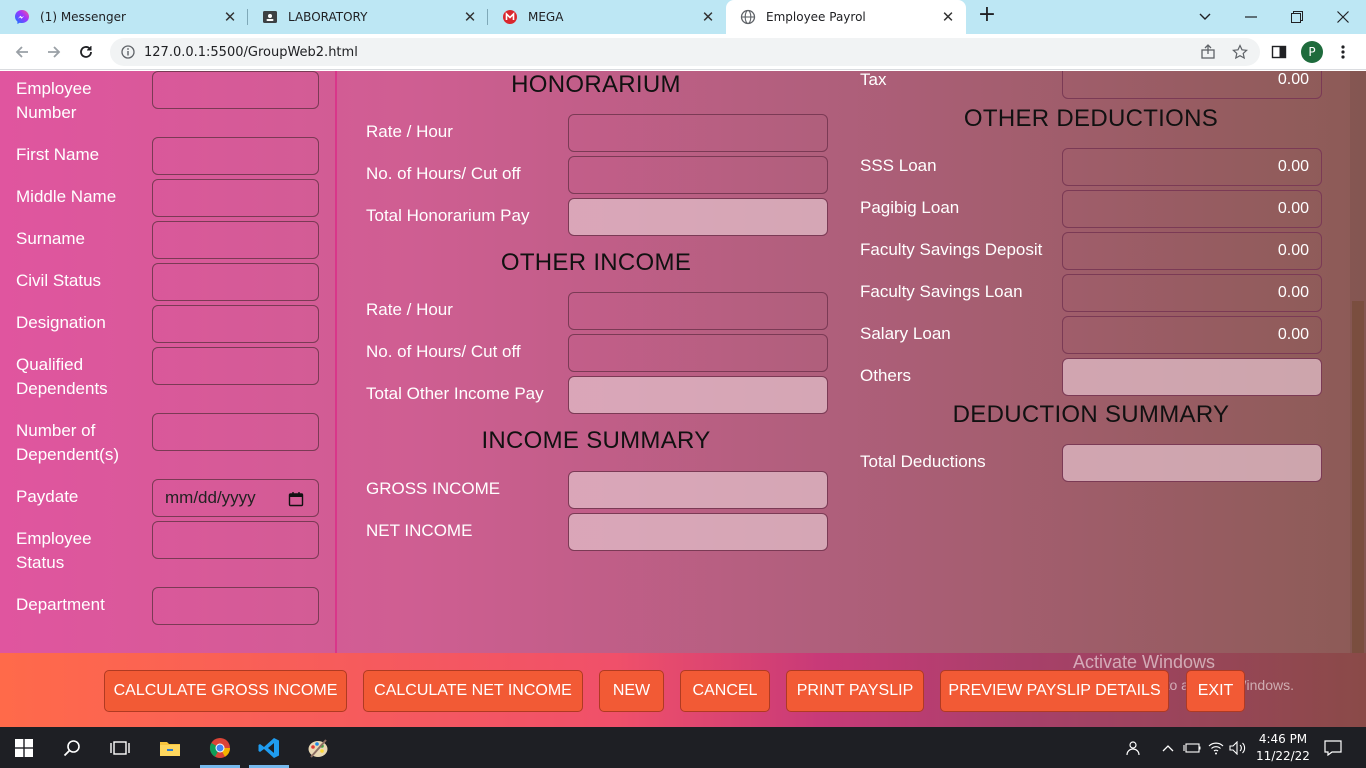  Describe the element at coordinates (1312, 52) in the screenshot. I see `avatar: P` at that location.